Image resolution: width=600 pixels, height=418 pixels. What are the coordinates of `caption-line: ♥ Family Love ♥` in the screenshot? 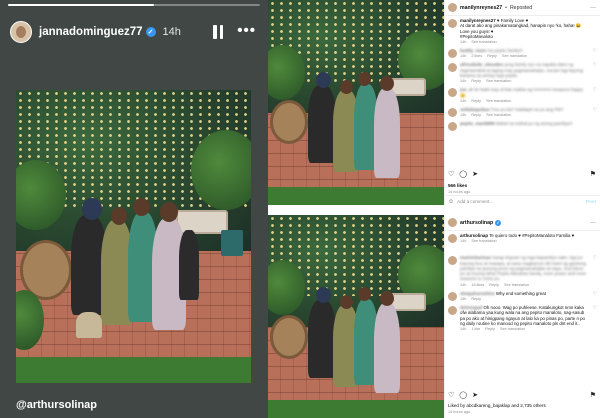 It's located at (512, 20).